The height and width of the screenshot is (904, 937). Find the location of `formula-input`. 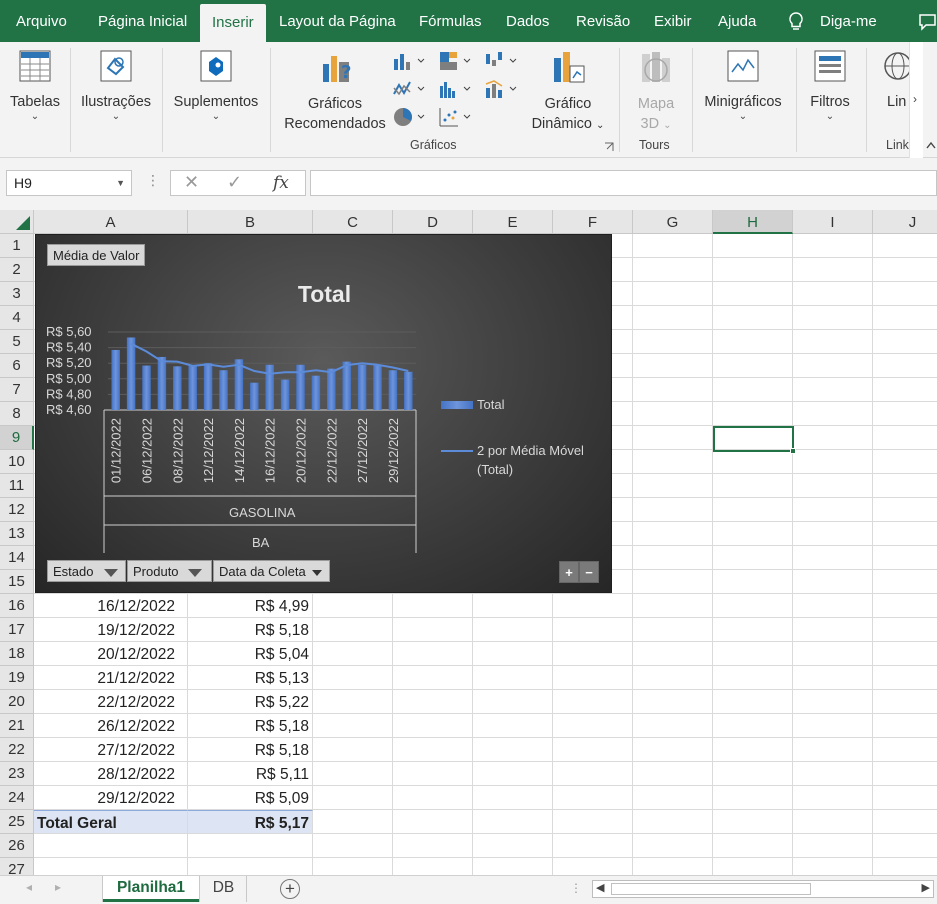

formula-input is located at coordinates (623, 183).